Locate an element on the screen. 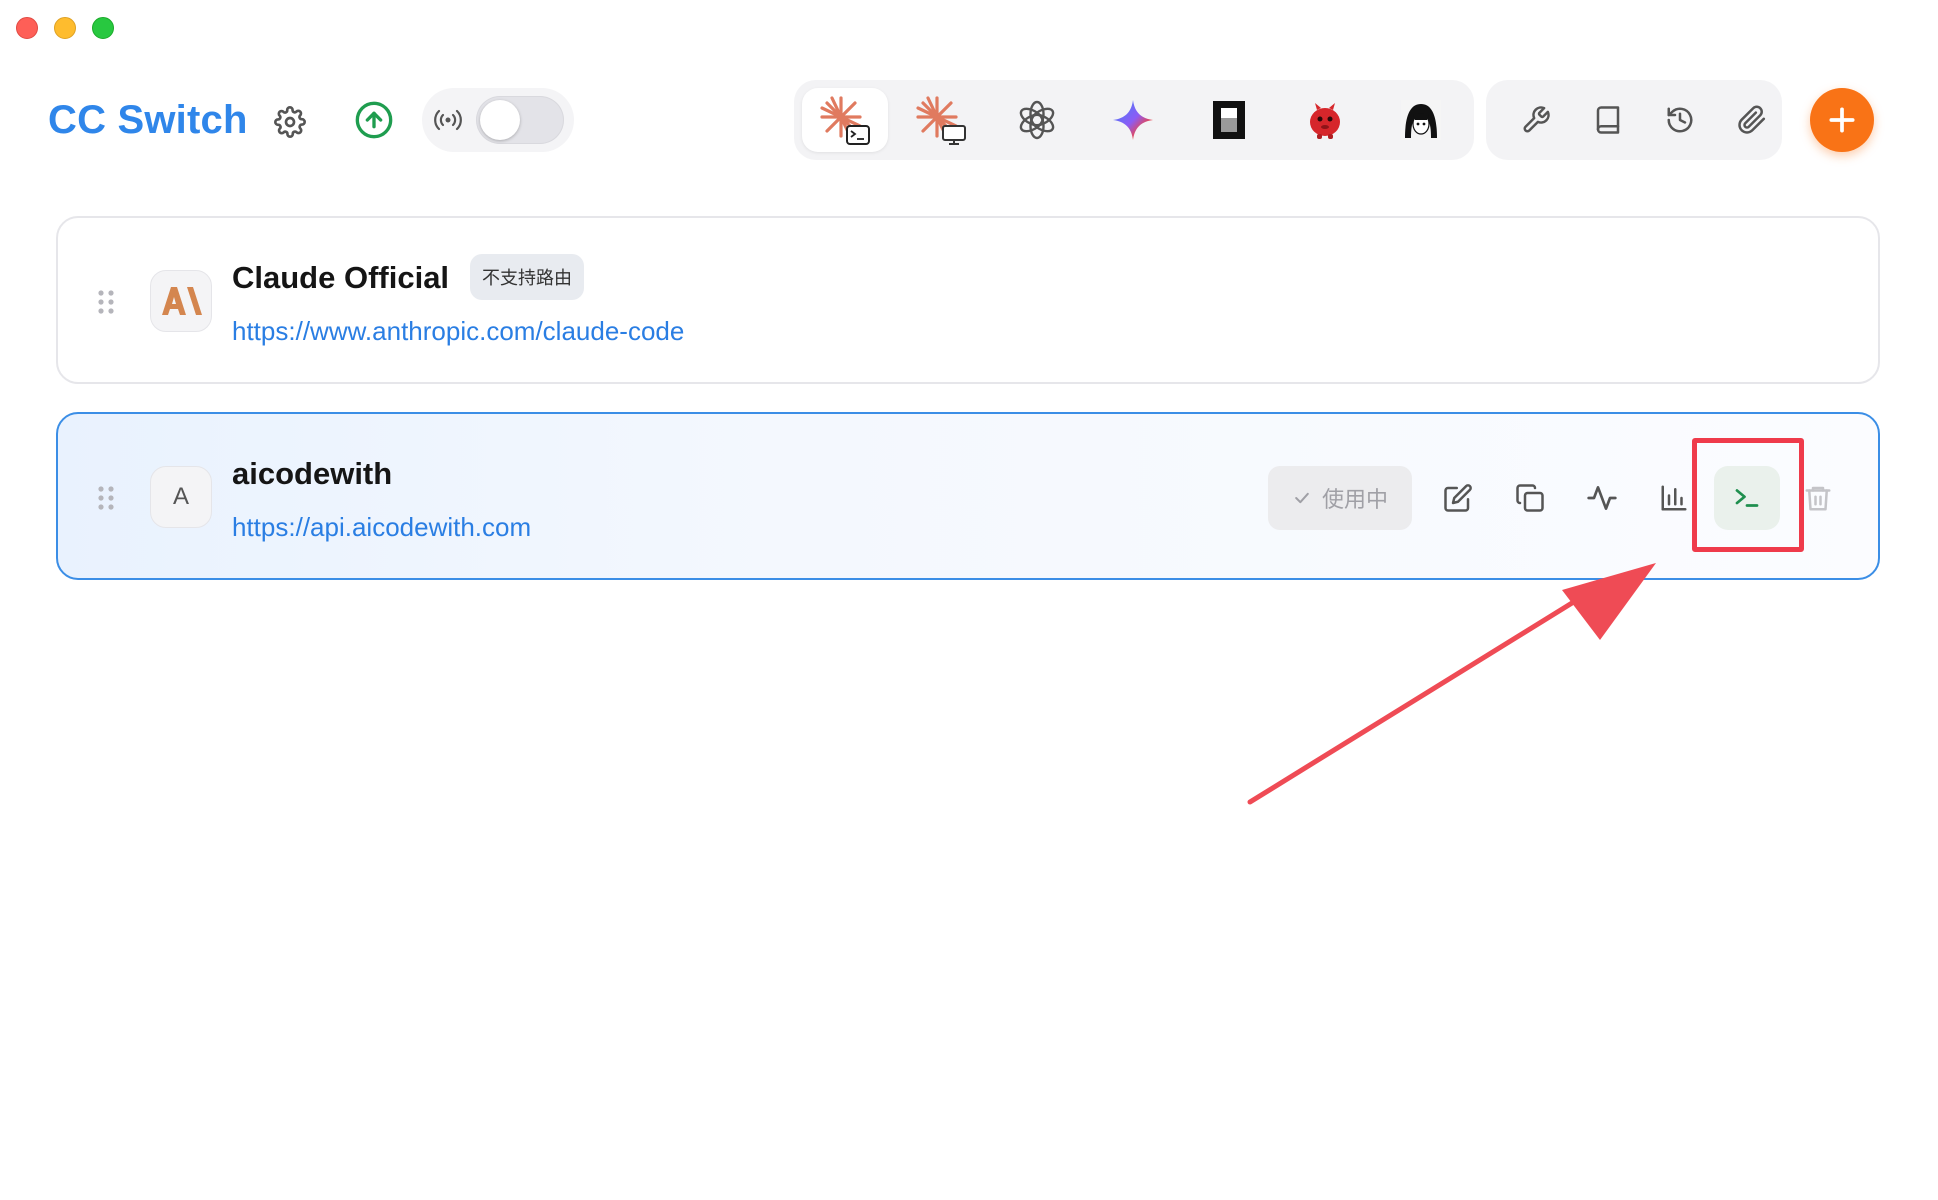  provider-avatar is located at coordinates (181, 301).